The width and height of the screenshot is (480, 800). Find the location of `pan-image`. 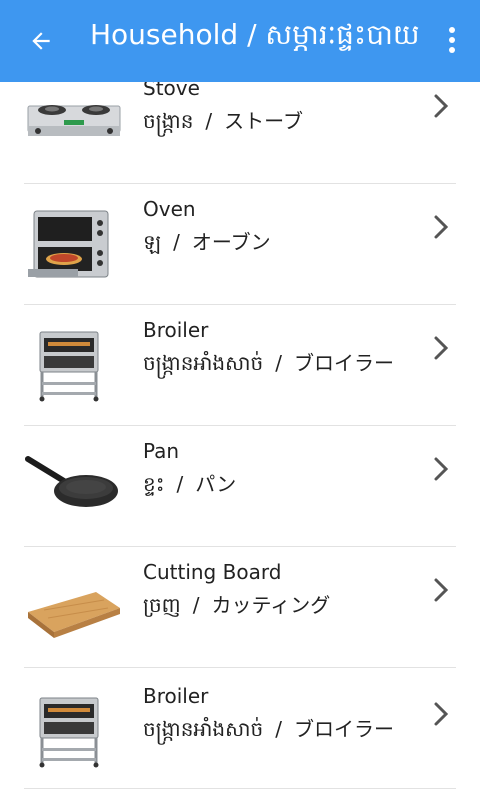

pan-image is located at coordinates (74, 487).